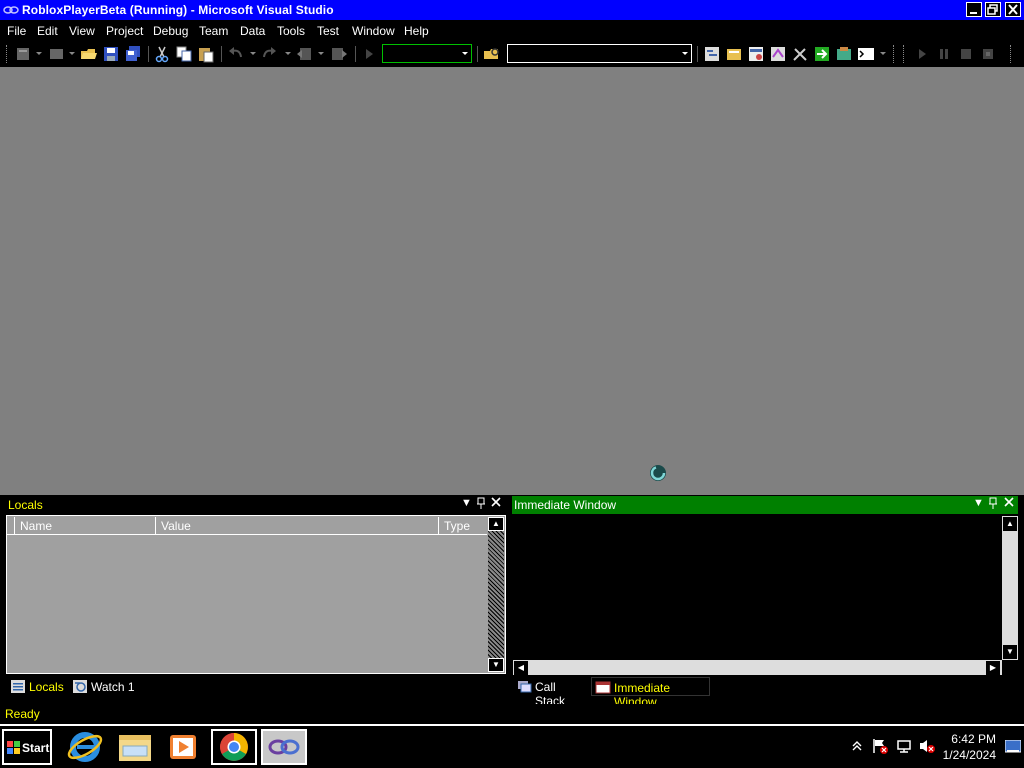  What do you see at coordinates (927, 746) in the screenshot?
I see `volume-muted-icon` at bounding box center [927, 746].